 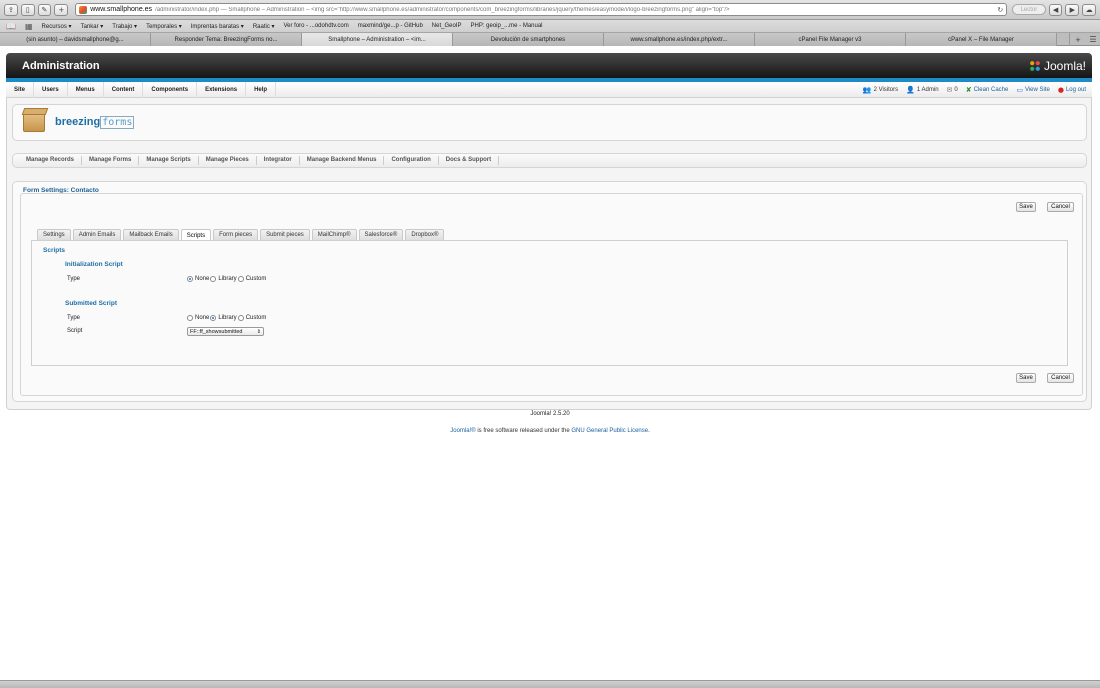 What do you see at coordinates (91, 303) in the screenshot?
I see `submit-script-title: Submitted Script` at bounding box center [91, 303].